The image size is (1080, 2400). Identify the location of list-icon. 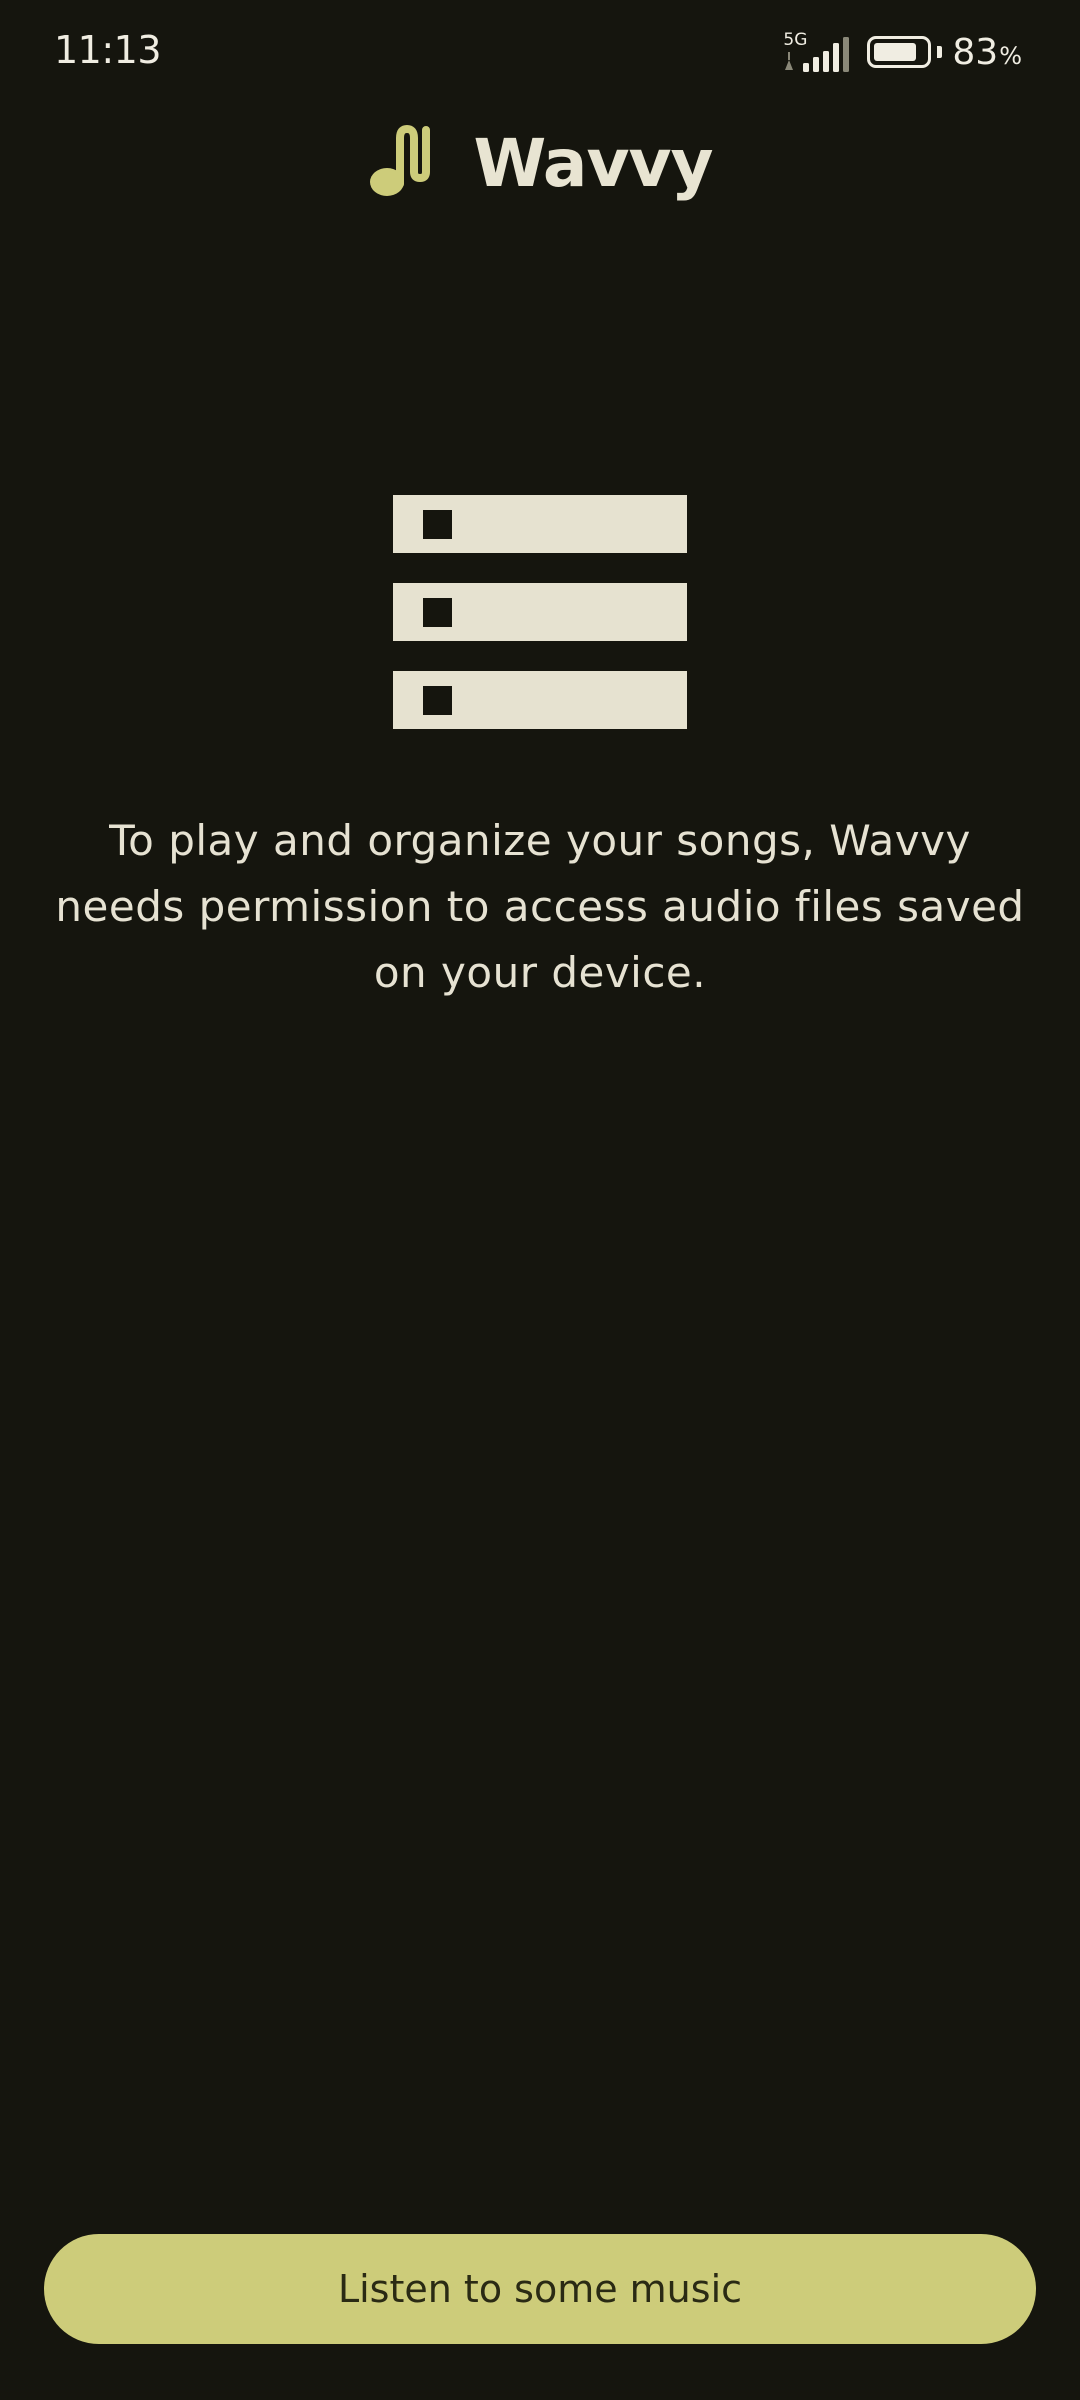
(540, 612).